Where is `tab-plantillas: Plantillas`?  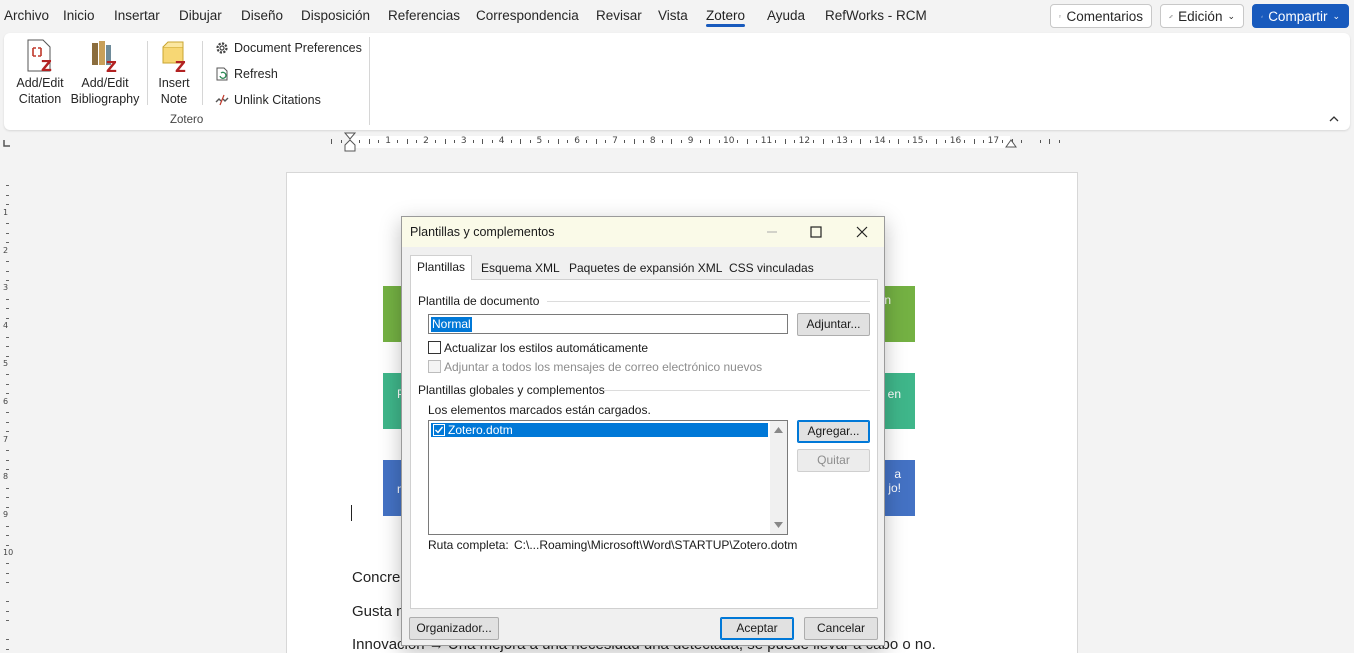 tab-plantillas: Plantillas is located at coordinates (441, 267).